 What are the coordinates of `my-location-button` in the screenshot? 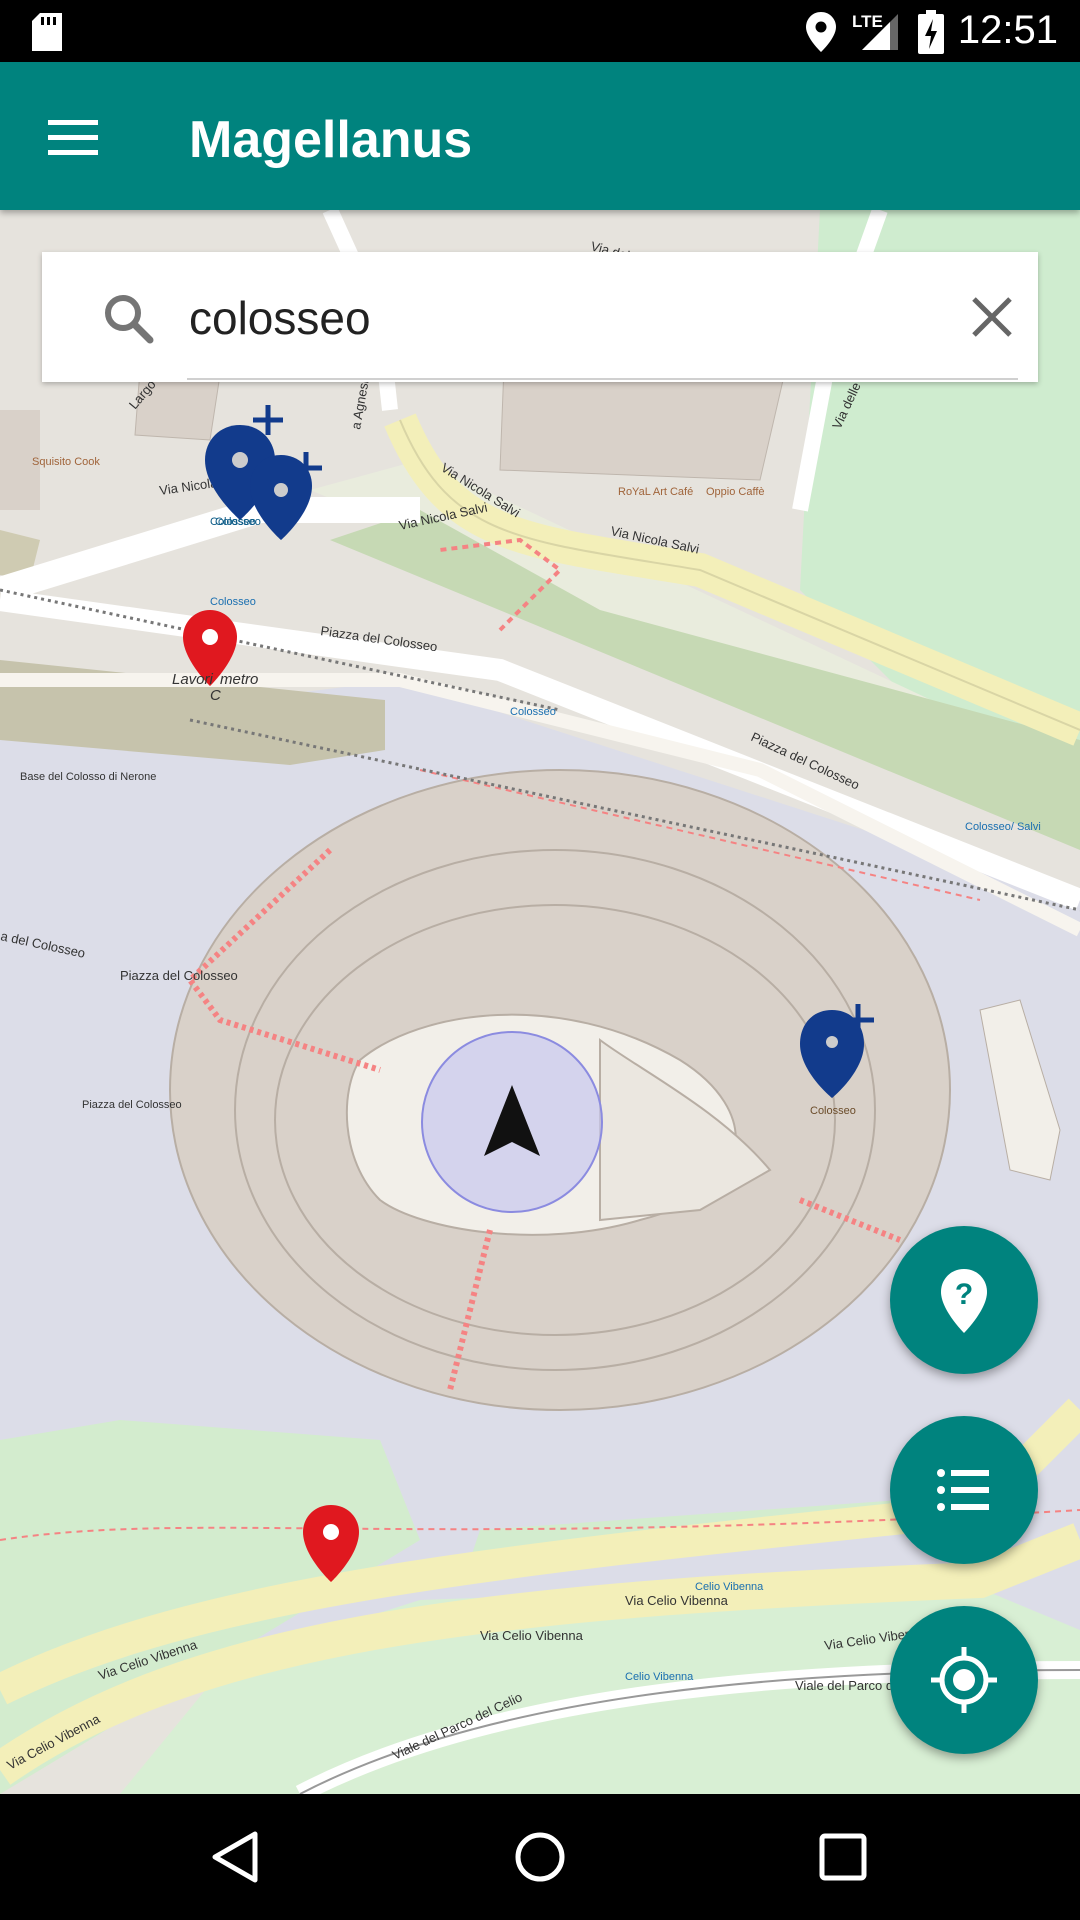 It's located at (964, 1680).